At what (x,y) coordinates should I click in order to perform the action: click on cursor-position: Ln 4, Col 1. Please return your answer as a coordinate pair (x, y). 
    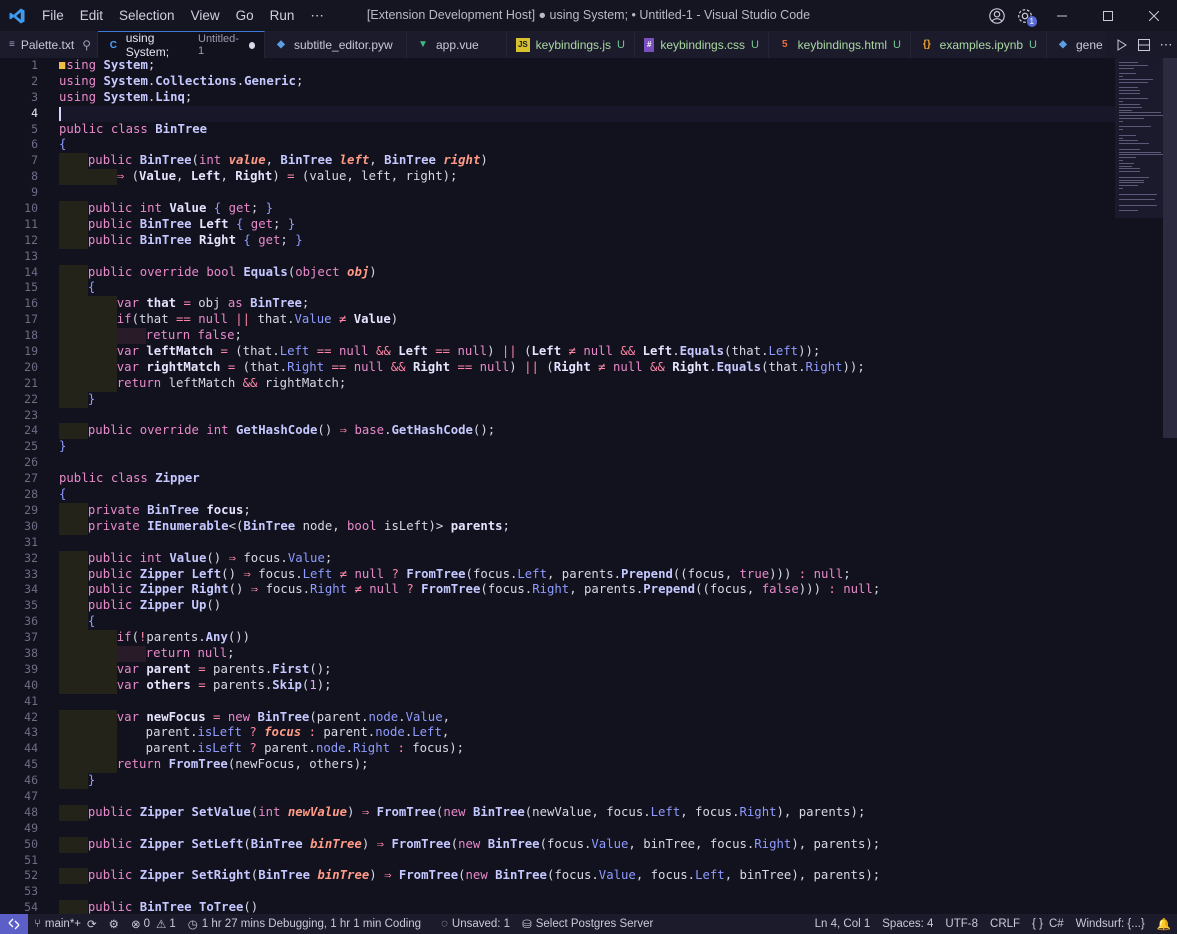
    Looking at the image, I should click on (843, 924).